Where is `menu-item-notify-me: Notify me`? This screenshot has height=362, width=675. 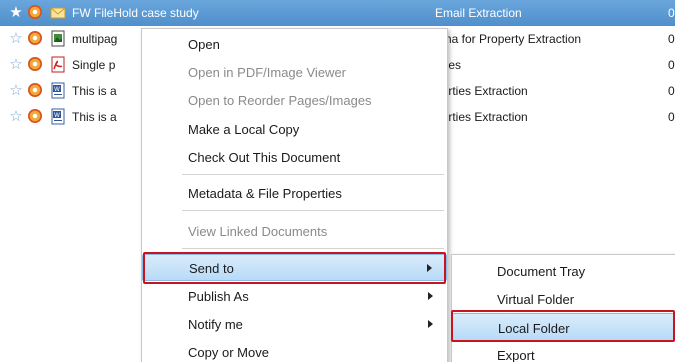 menu-item-notify-me: Notify me is located at coordinates (294, 324).